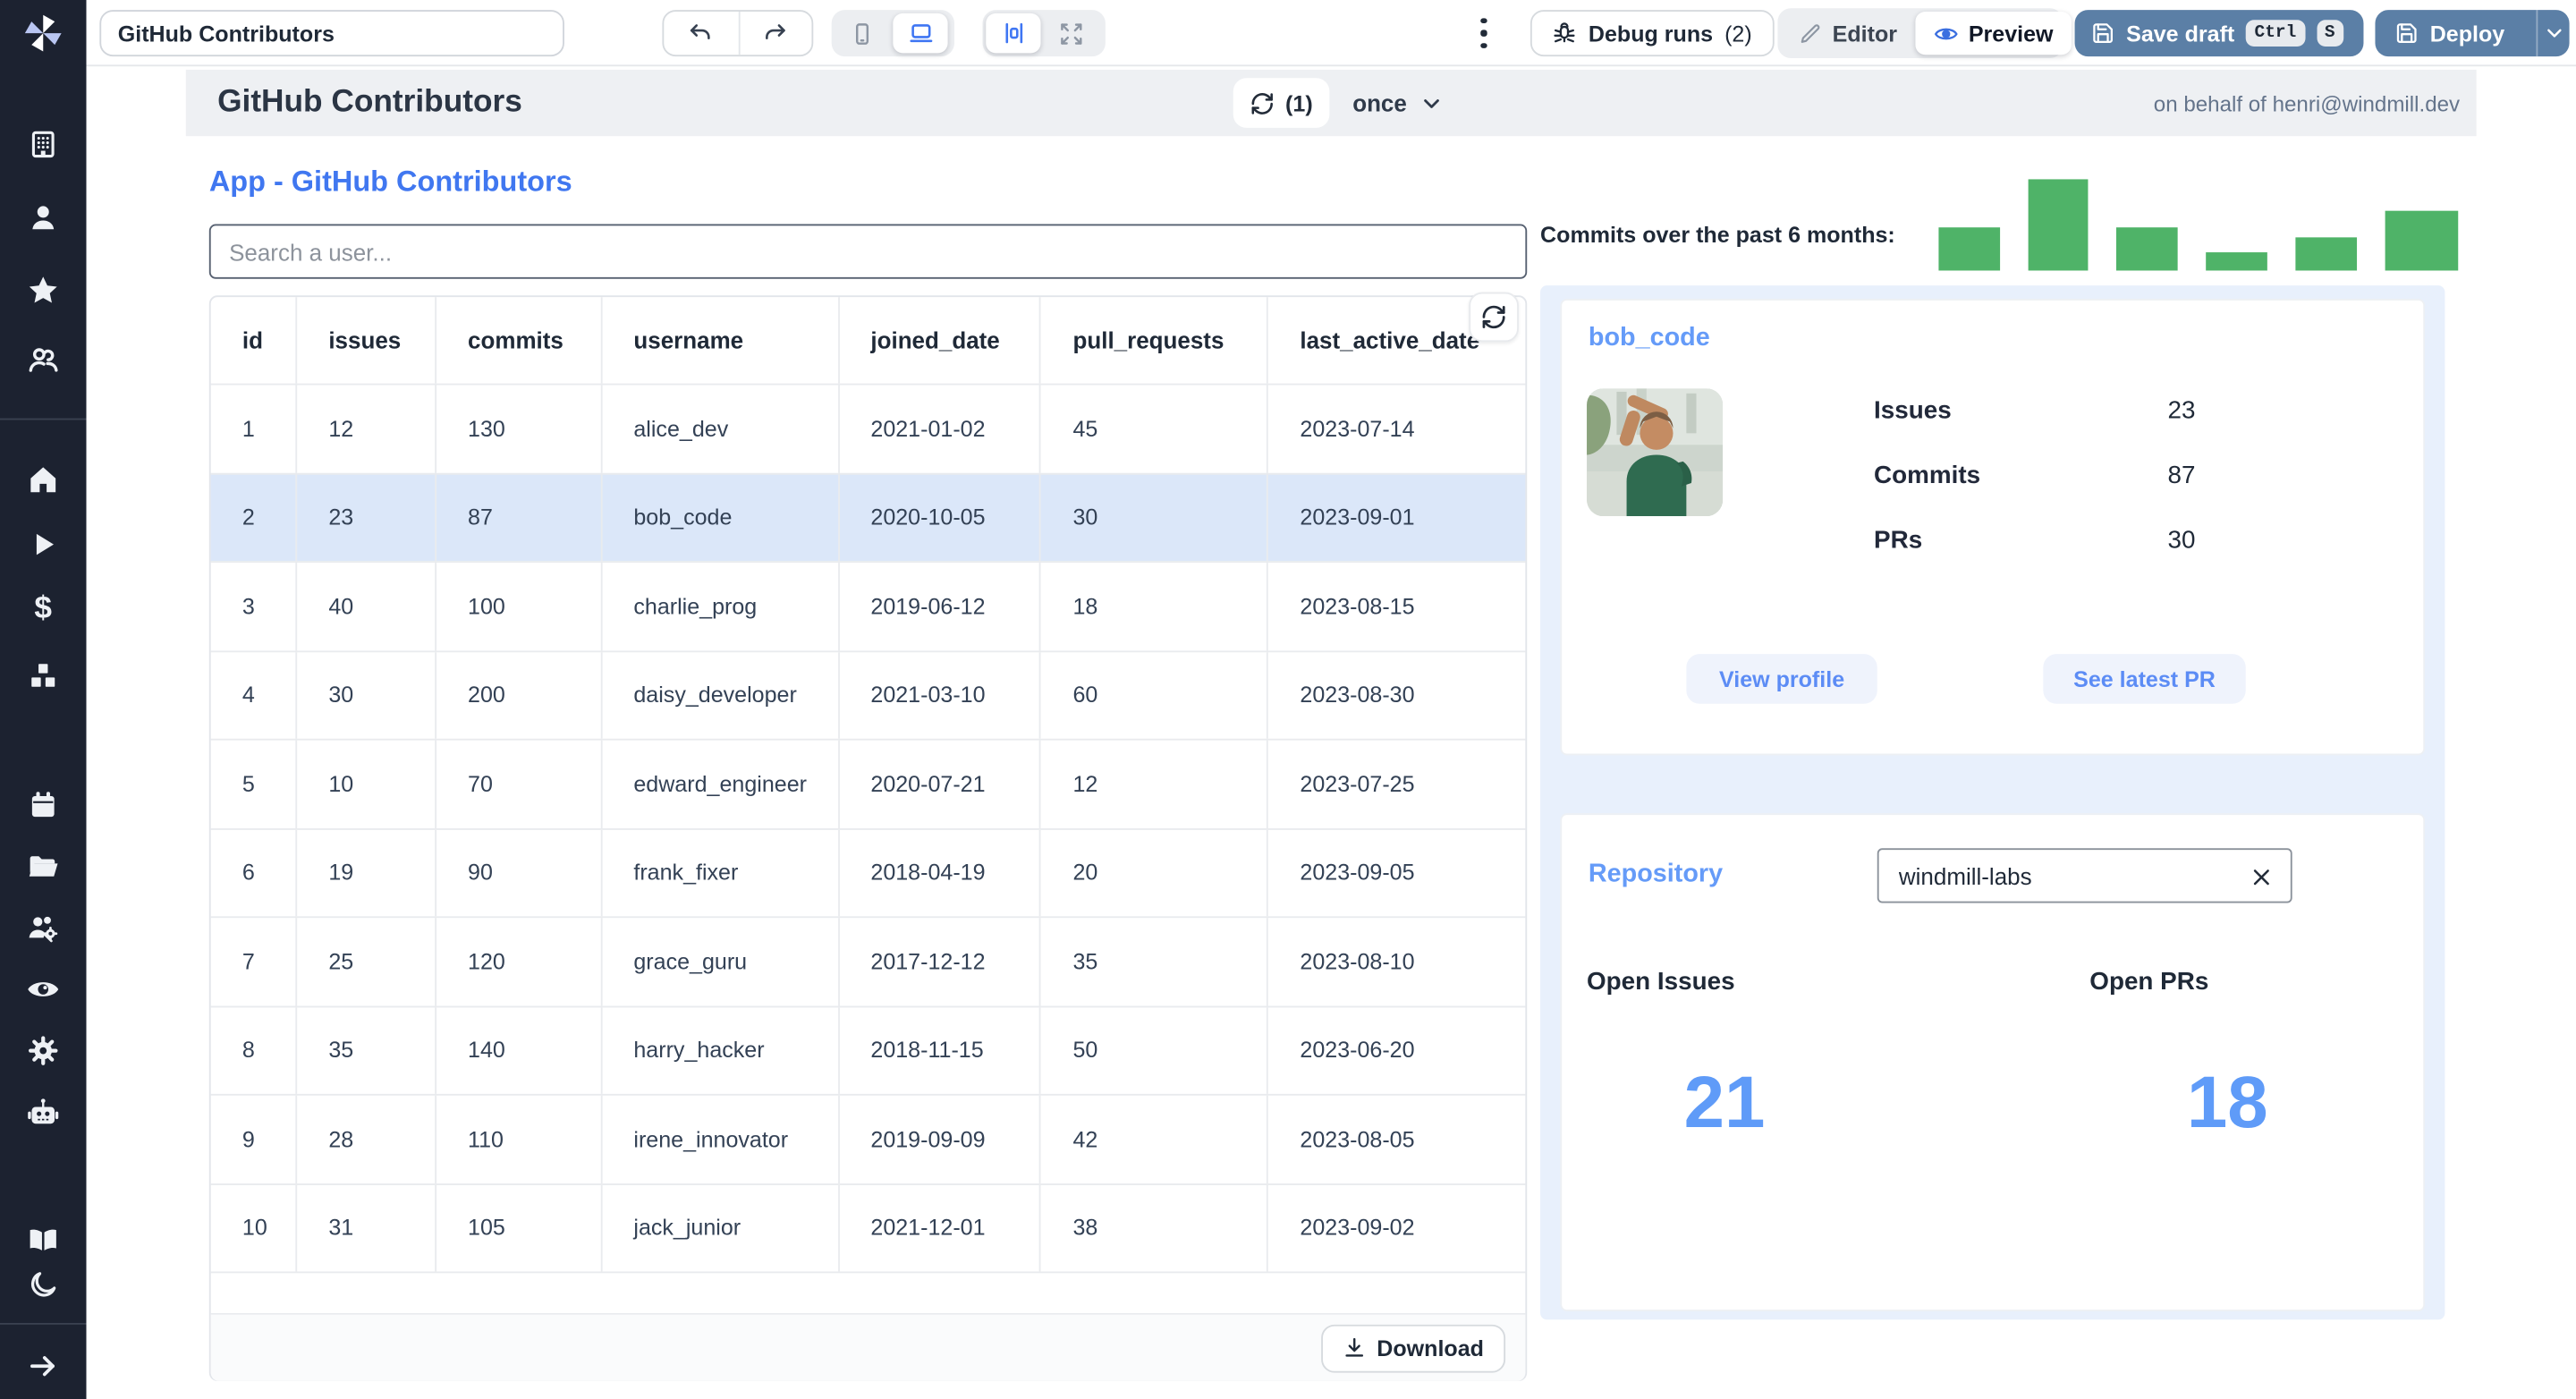 This screenshot has height=1399, width=2576. I want to click on table-cell: daisy_developer, so click(718, 695).